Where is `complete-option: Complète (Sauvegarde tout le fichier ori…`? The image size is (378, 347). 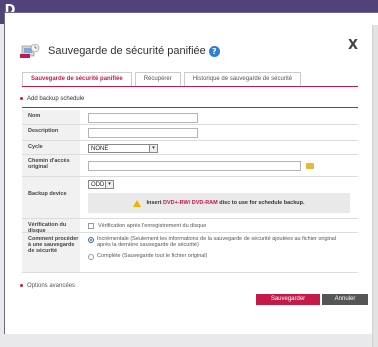
complete-option: Complète (Sauvegarde tout le fichier ori… is located at coordinates (147, 256).